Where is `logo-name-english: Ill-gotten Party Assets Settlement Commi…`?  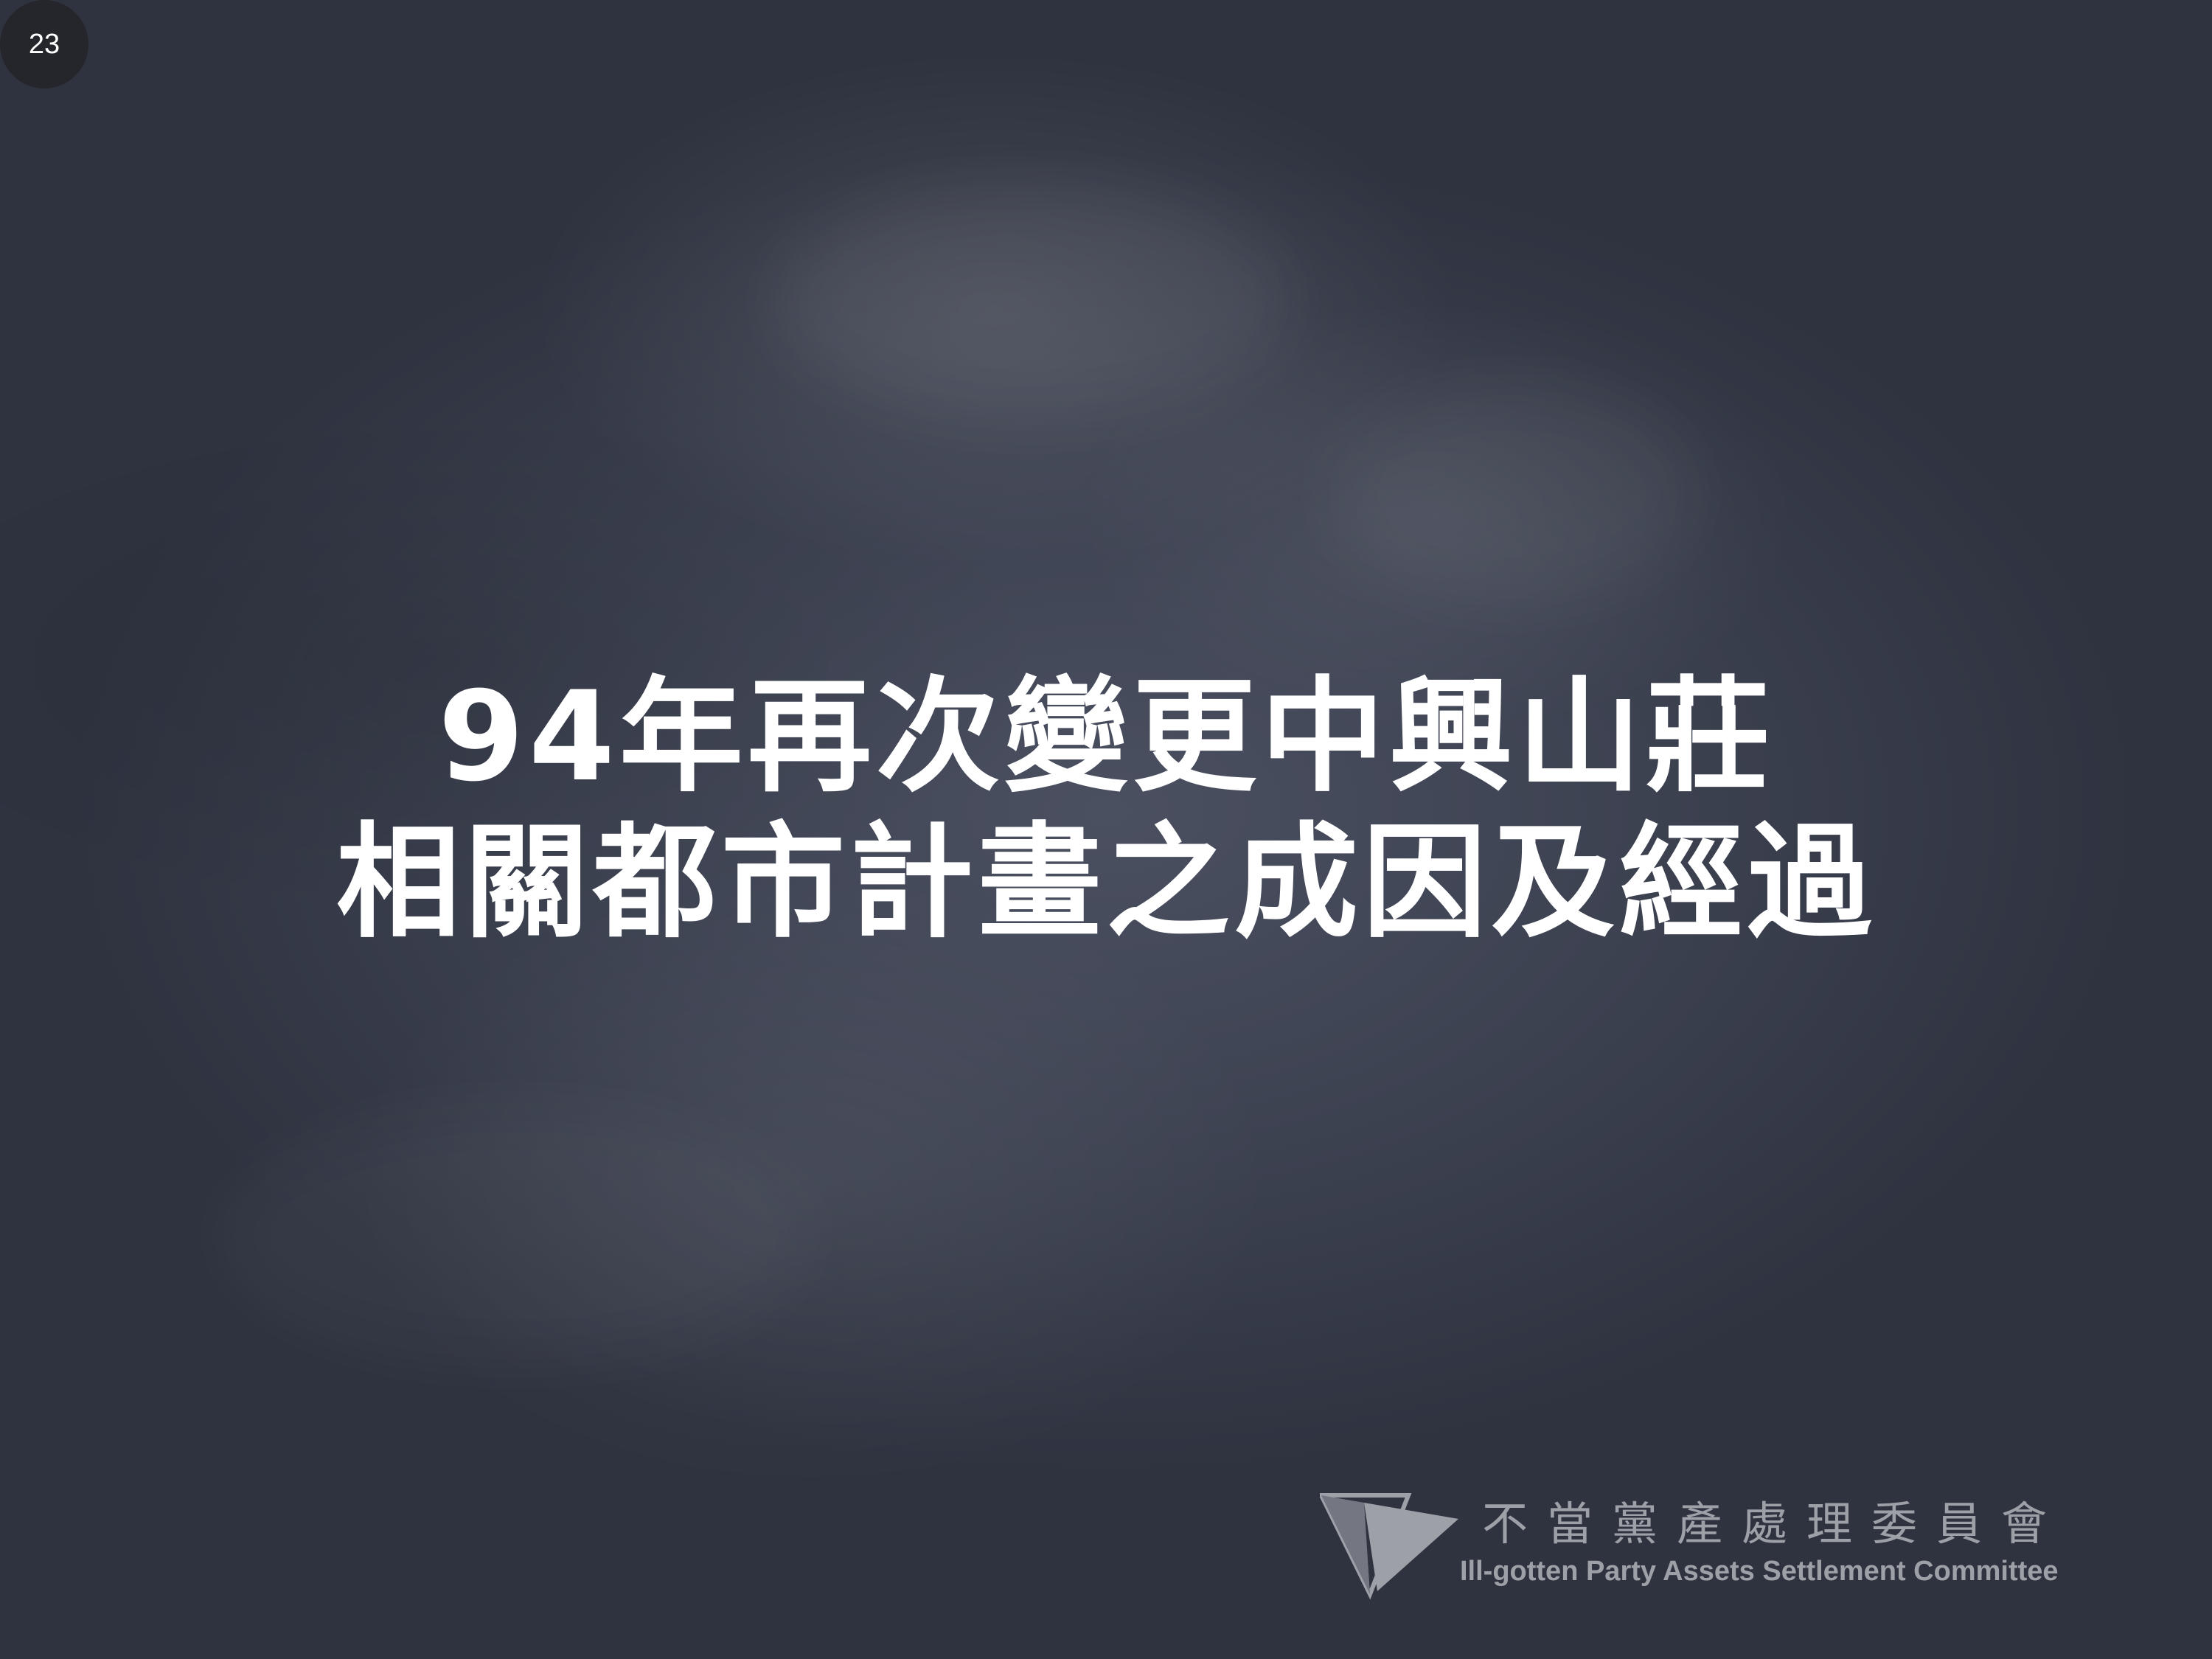 logo-name-english: Ill-gotten Party Assets Settlement Commi… is located at coordinates (1759, 1571).